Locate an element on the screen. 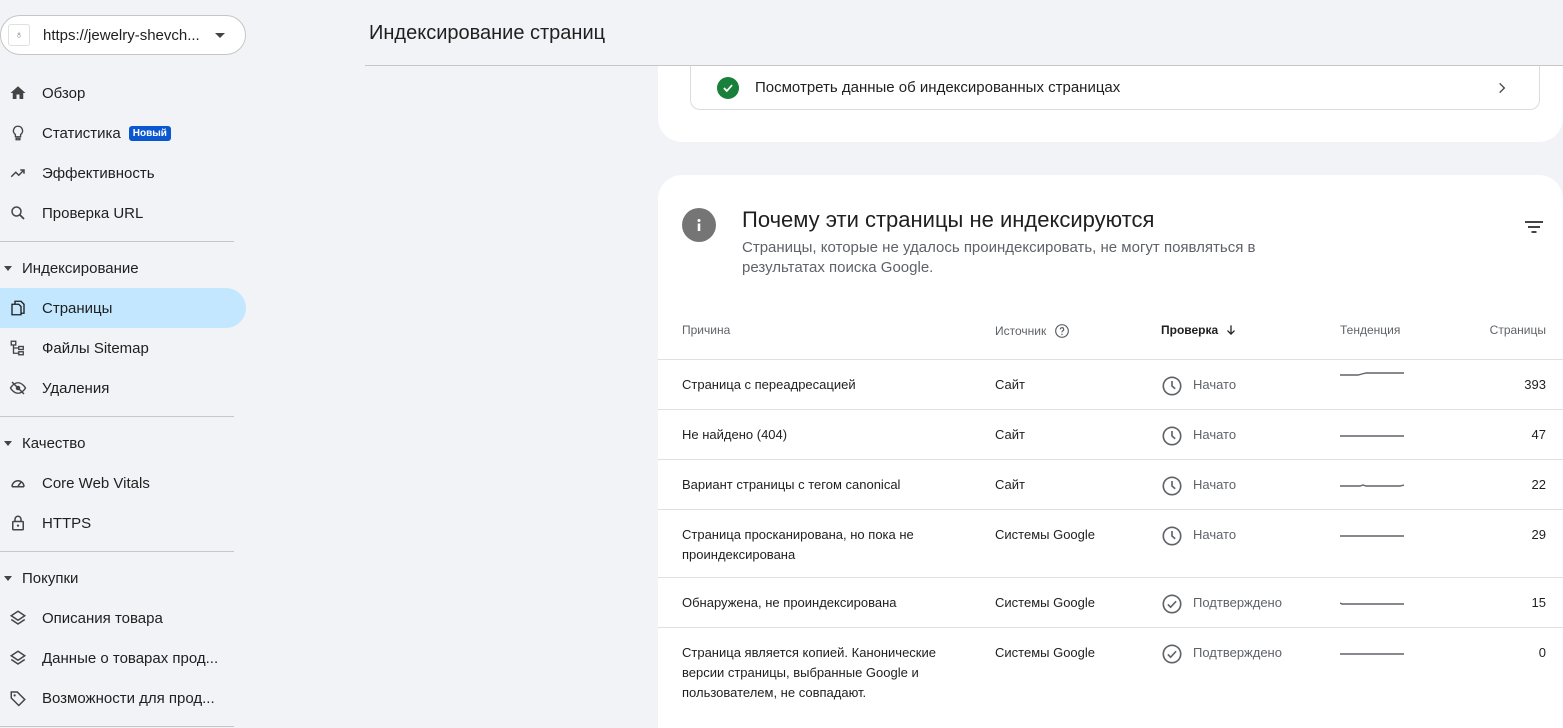 This screenshot has height=728, width=1563. filter-icon is located at coordinates (1534, 227).